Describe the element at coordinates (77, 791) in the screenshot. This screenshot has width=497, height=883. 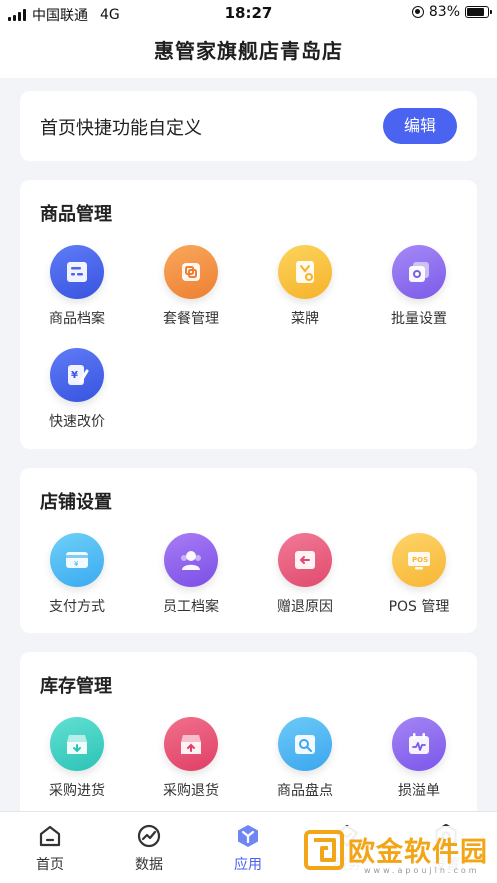
I see `app-label: 采购进货` at that location.